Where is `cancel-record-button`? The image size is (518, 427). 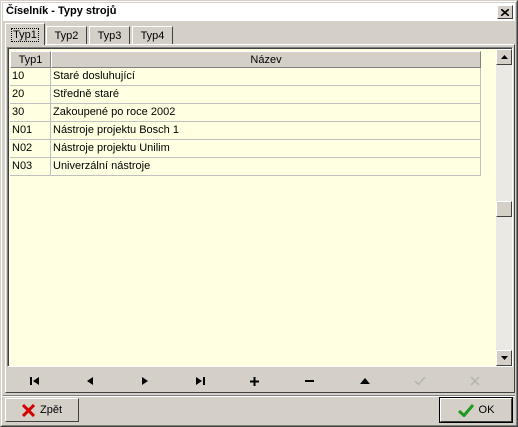
cancel-record-button is located at coordinates (474, 381).